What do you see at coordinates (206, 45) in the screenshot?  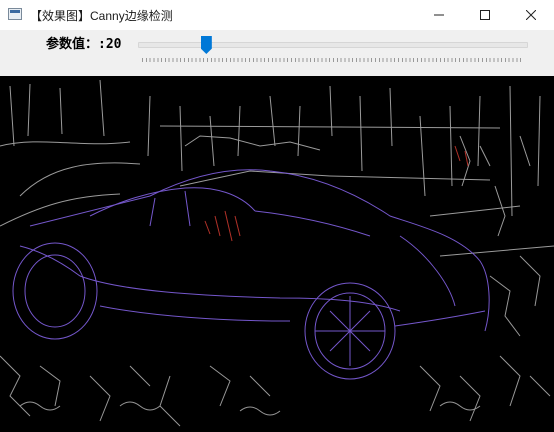 I see `slider-thumb` at bounding box center [206, 45].